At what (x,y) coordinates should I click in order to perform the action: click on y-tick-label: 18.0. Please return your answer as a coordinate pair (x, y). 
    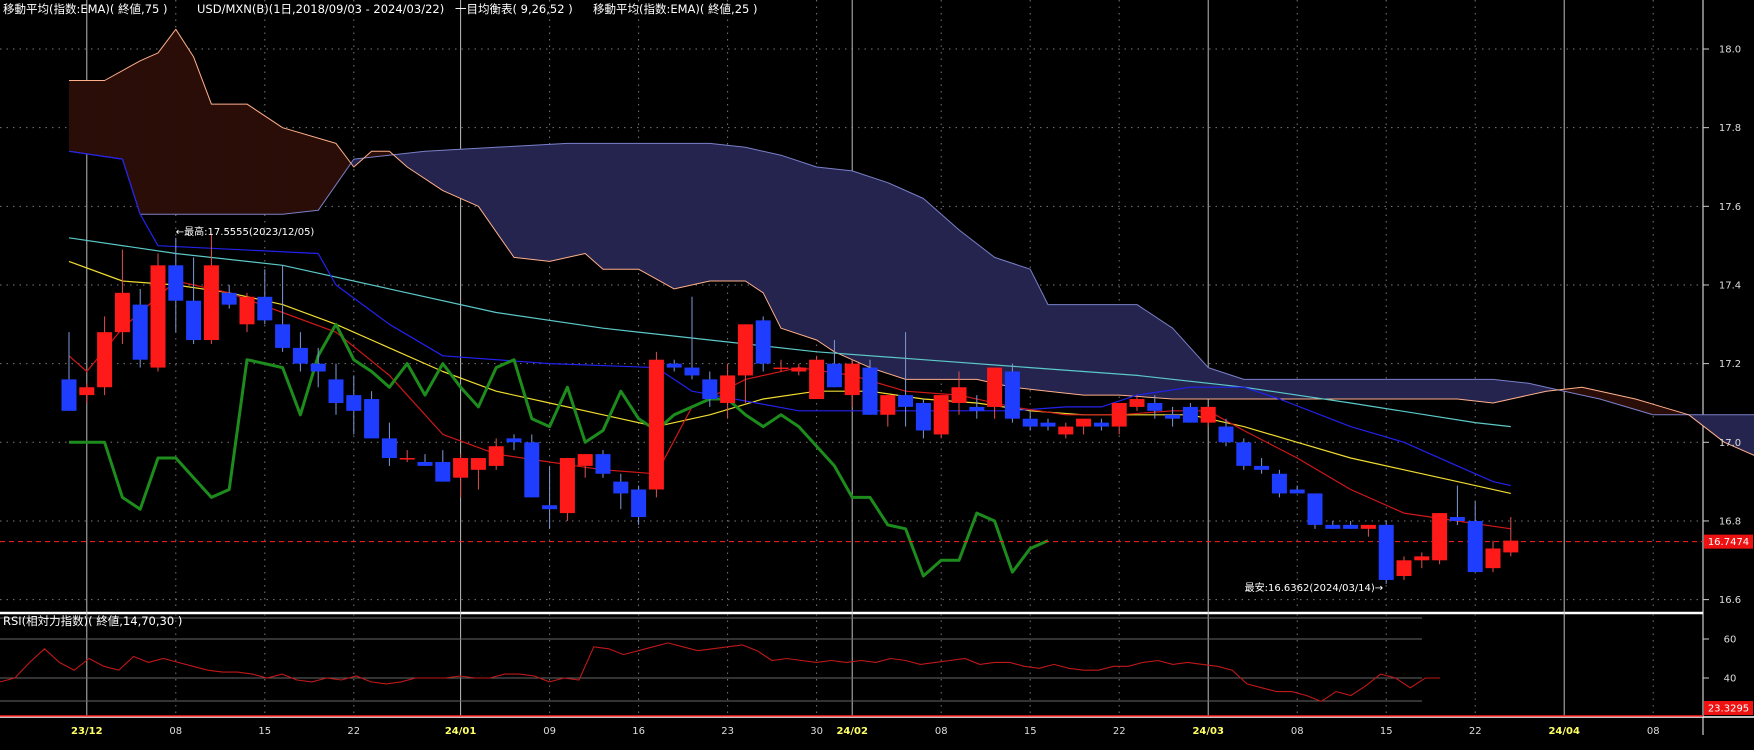
    Looking at the image, I should click on (1730, 50).